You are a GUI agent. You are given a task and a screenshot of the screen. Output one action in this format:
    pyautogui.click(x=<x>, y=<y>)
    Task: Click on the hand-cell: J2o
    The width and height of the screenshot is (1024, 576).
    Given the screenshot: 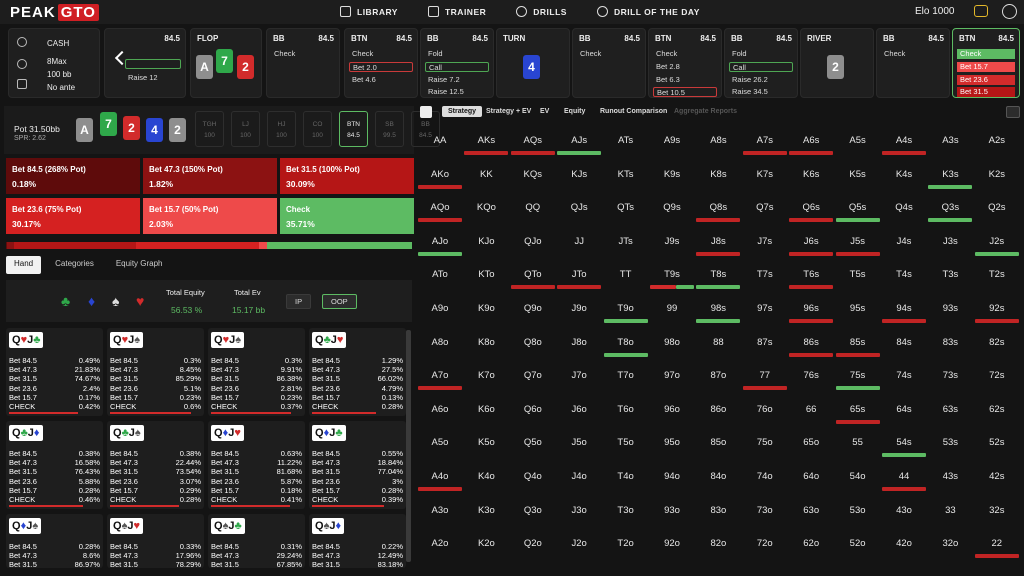 What is the action you would take?
    pyautogui.click(x=579, y=544)
    